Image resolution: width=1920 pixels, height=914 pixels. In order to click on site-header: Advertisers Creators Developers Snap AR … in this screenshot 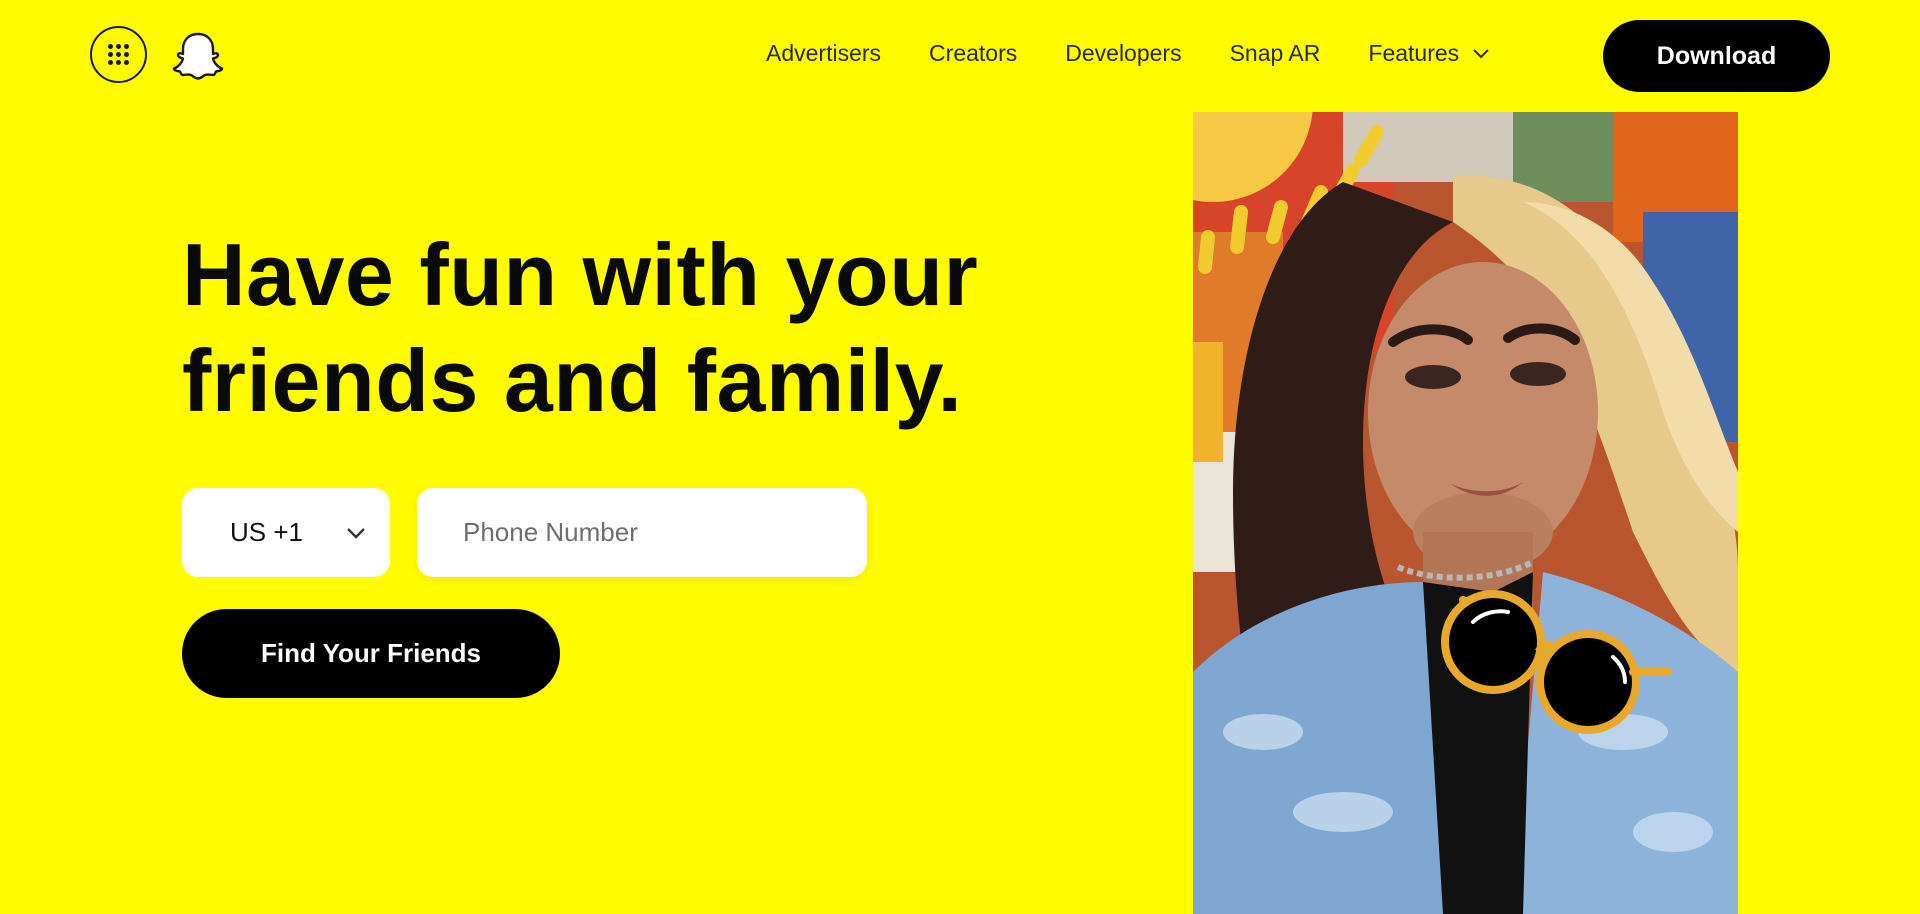, I will do `click(960, 56)`.